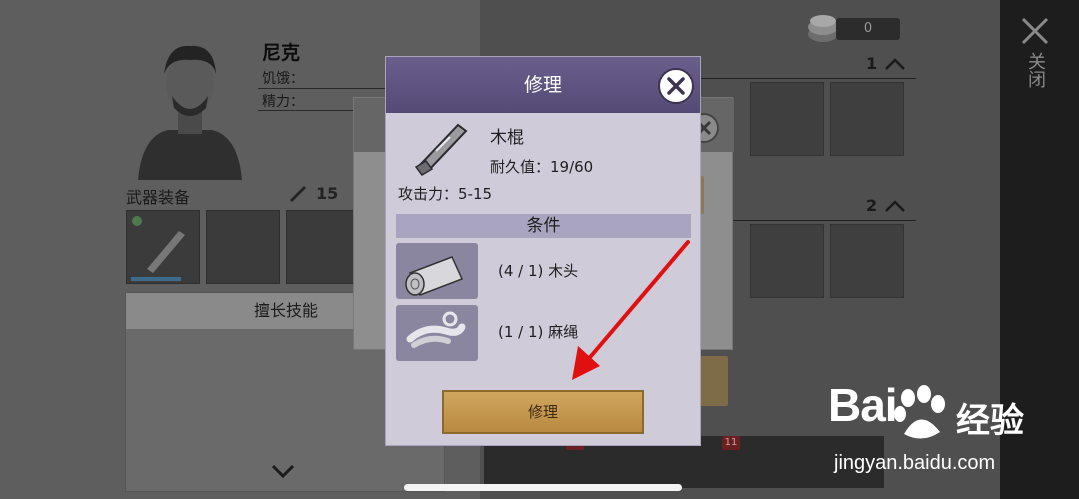  I want to click on dialog-header: 修理, so click(543, 85).